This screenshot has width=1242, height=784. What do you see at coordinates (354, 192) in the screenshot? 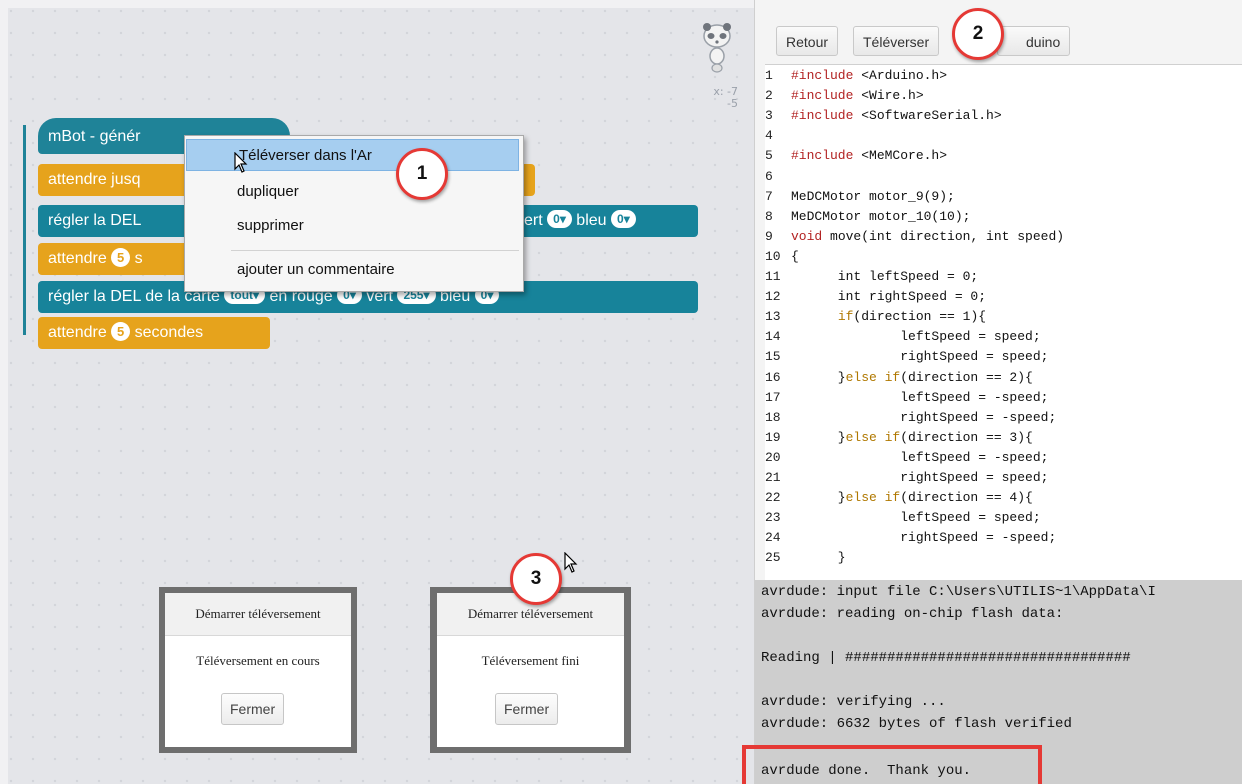
I see `menu-item-duplicate: dupliquer` at bounding box center [354, 192].